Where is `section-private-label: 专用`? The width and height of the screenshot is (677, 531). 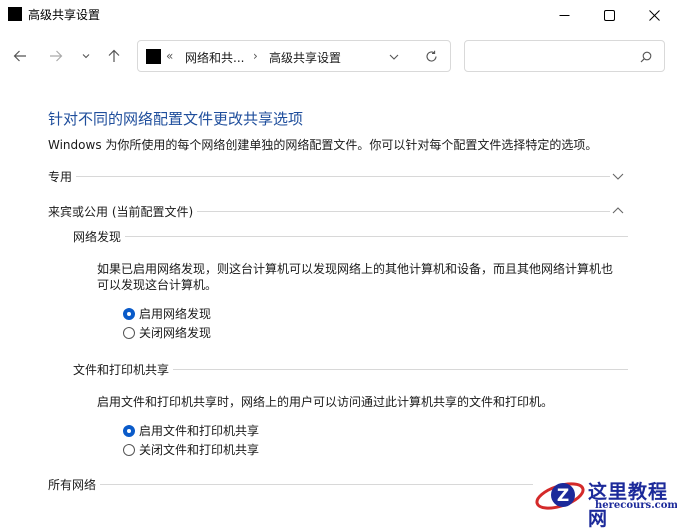
section-private-label: 专用 is located at coordinates (62, 176).